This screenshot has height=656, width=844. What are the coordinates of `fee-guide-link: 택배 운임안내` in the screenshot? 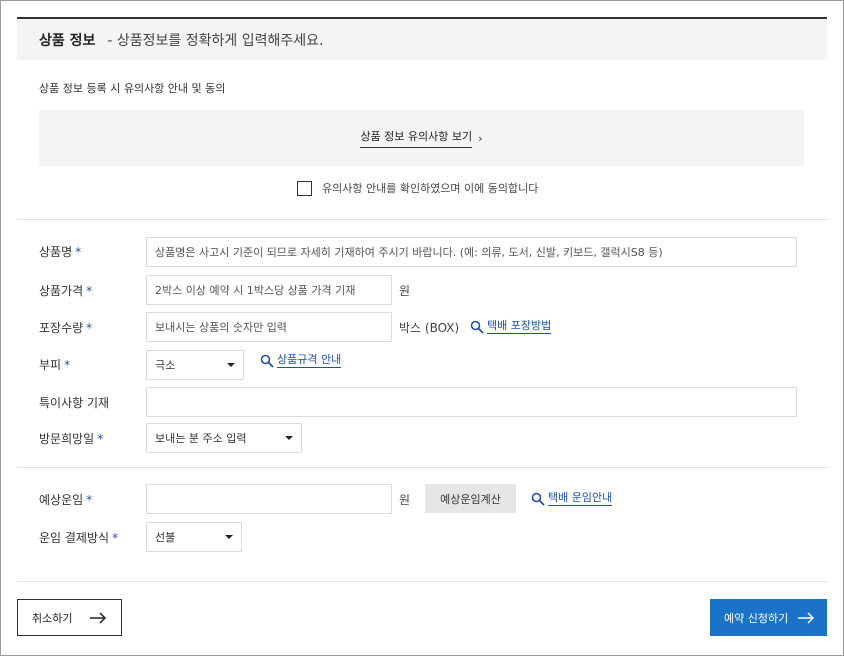 It's located at (572, 498).